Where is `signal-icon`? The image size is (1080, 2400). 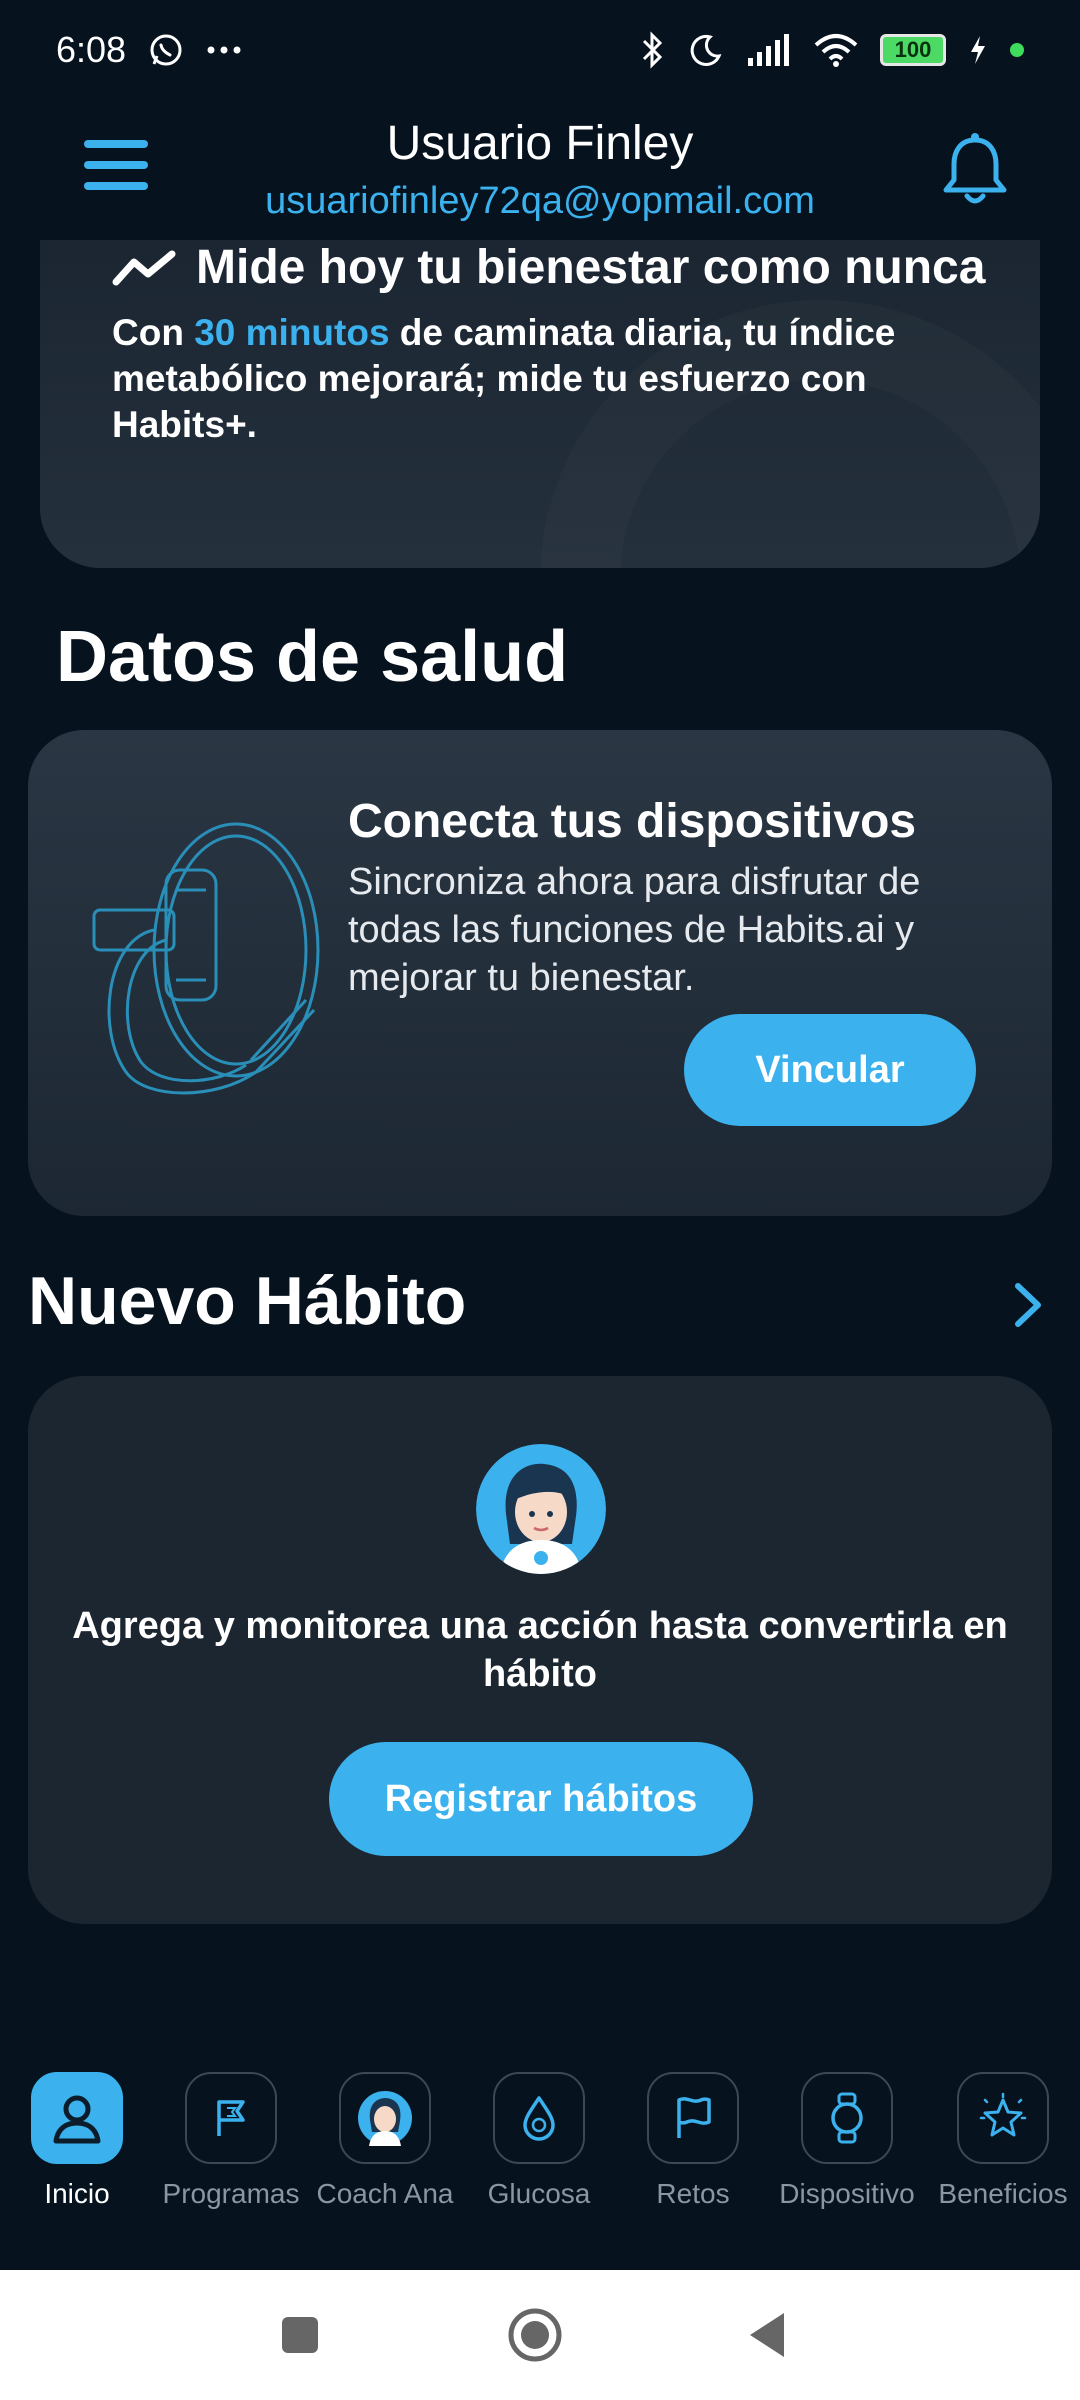 signal-icon is located at coordinates (768, 50).